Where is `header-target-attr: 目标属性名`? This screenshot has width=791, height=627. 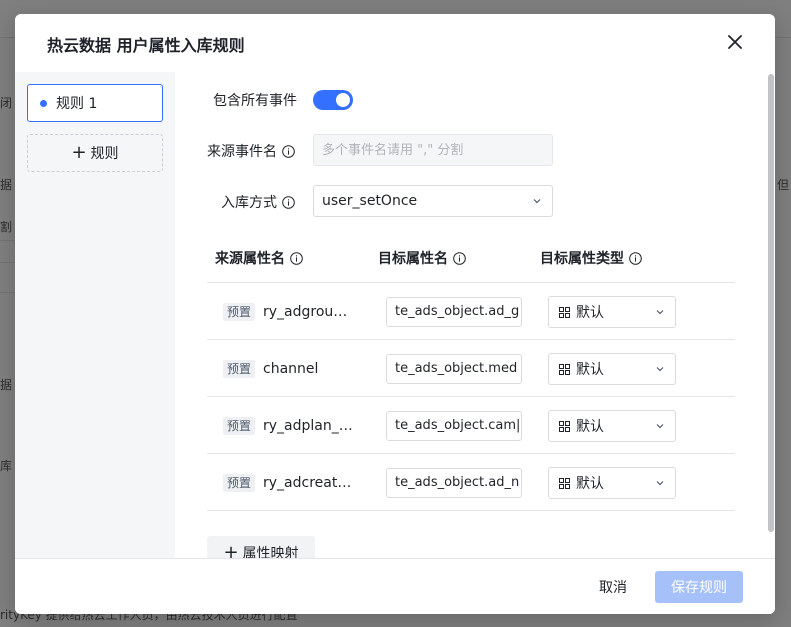 header-target-attr: 目标属性名 is located at coordinates (422, 258).